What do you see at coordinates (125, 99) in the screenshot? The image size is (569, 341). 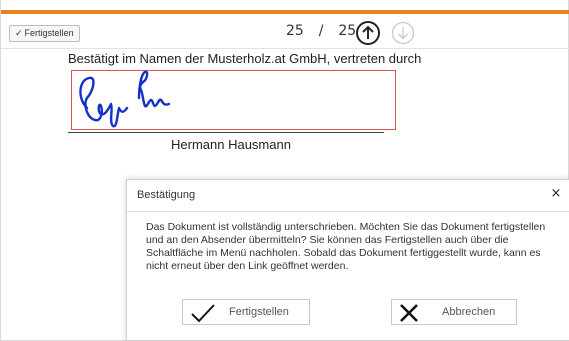 I see `handwritten-signature` at bounding box center [125, 99].